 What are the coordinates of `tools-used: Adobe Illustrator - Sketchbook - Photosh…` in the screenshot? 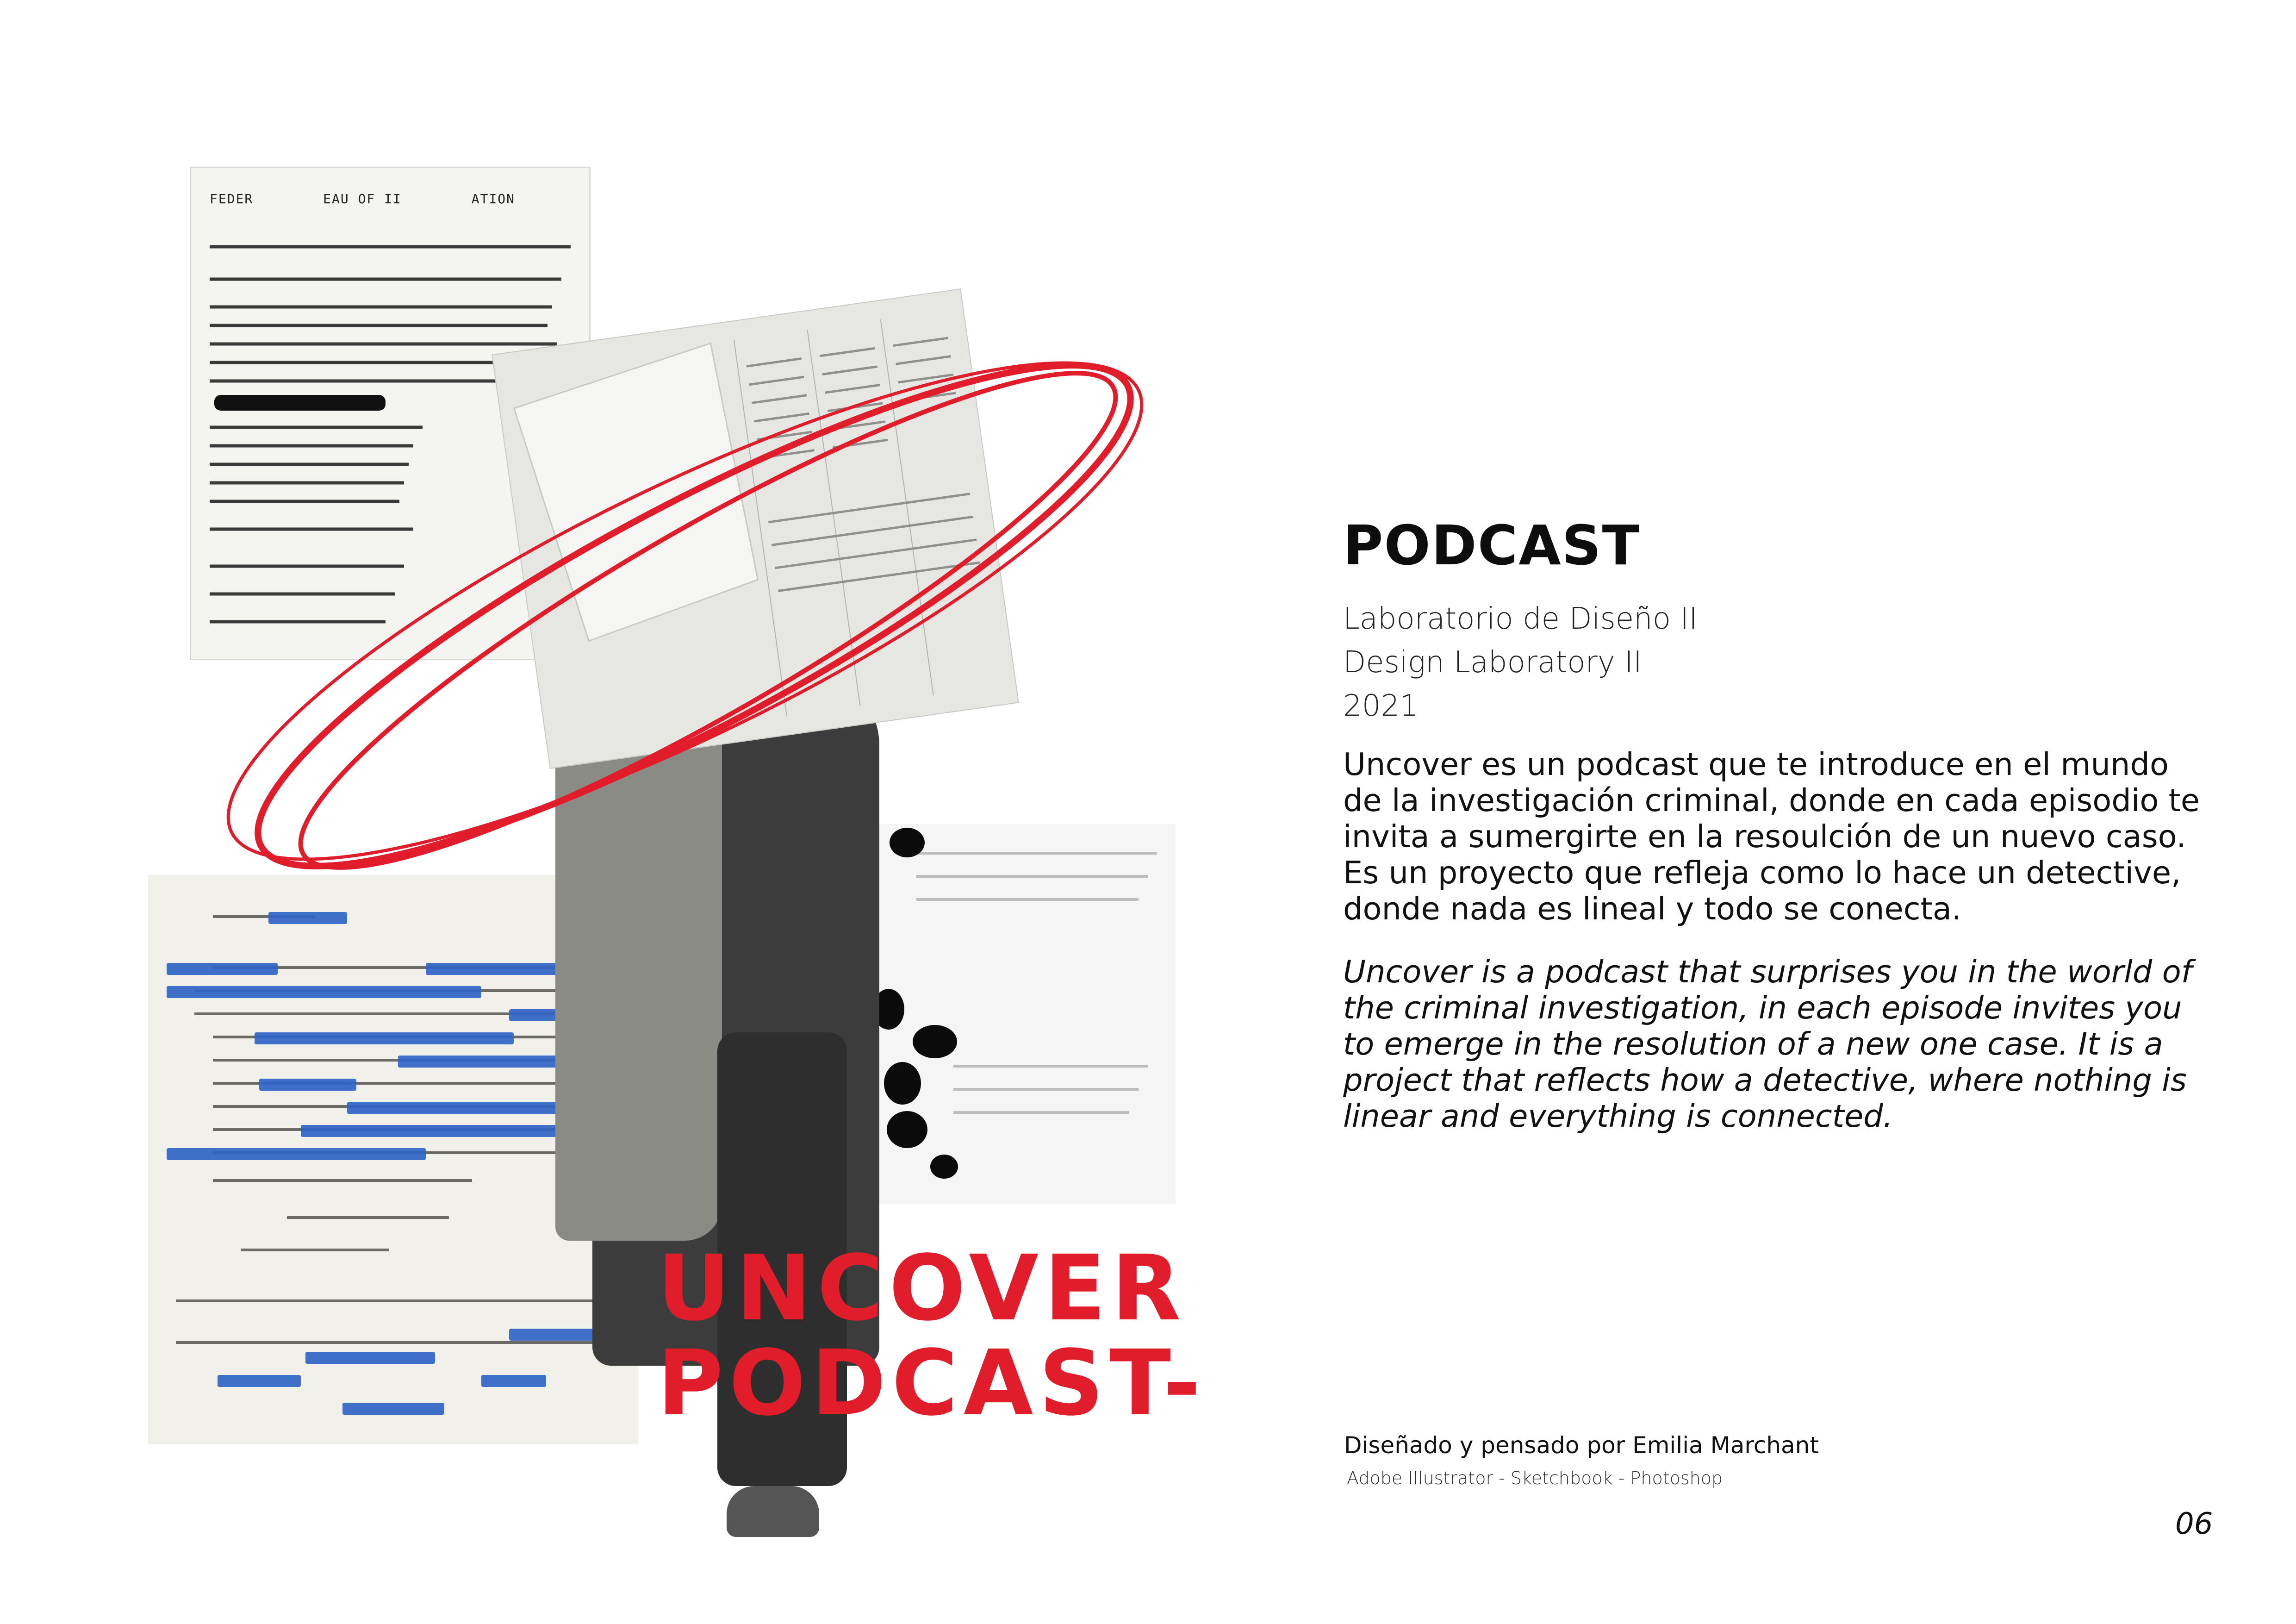 It's located at (1535, 1478).